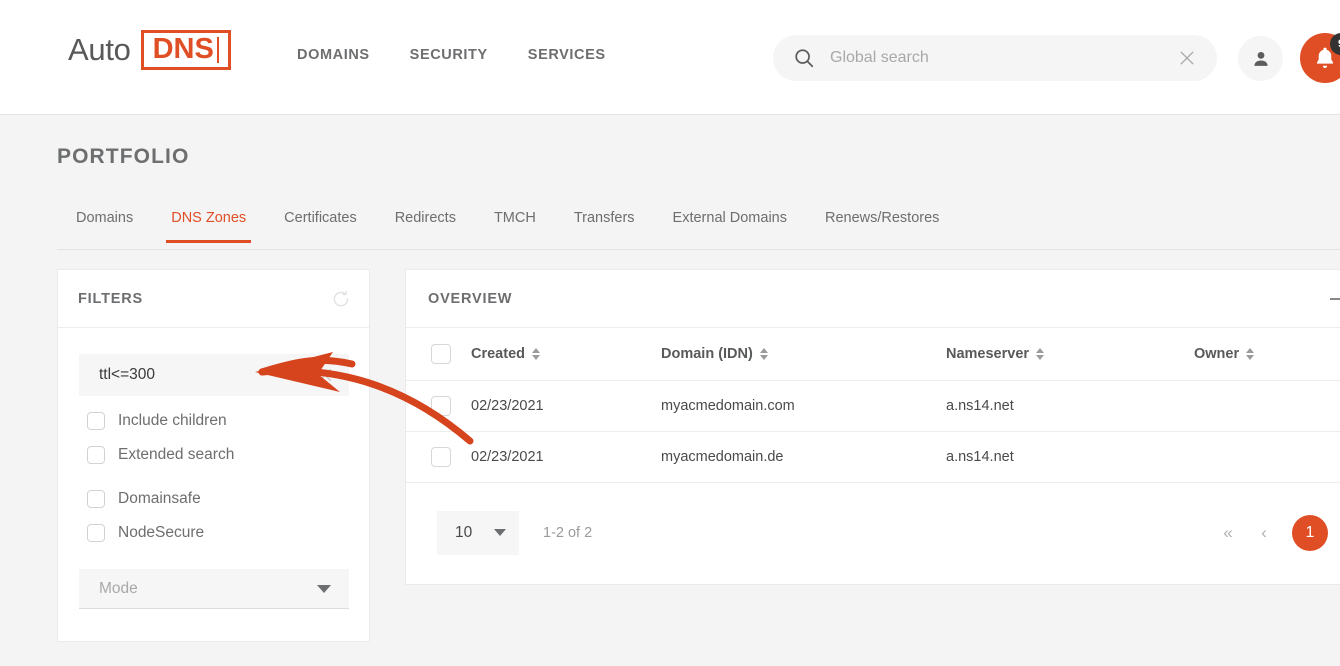 This screenshot has height=666, width=1340. I want to click on checkbox-label: NodeSecure, so click(161, 532).